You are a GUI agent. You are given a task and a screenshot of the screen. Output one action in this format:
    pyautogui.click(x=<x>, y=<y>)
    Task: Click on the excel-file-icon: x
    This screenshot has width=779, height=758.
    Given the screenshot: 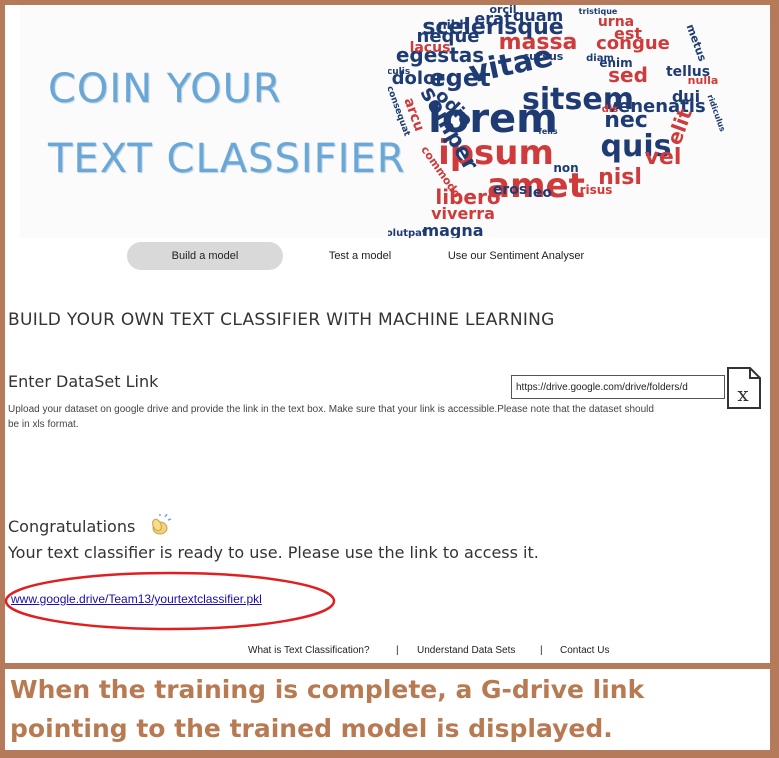 What is the action you would take?
    pyautogui.click(x=744, y=388)
    